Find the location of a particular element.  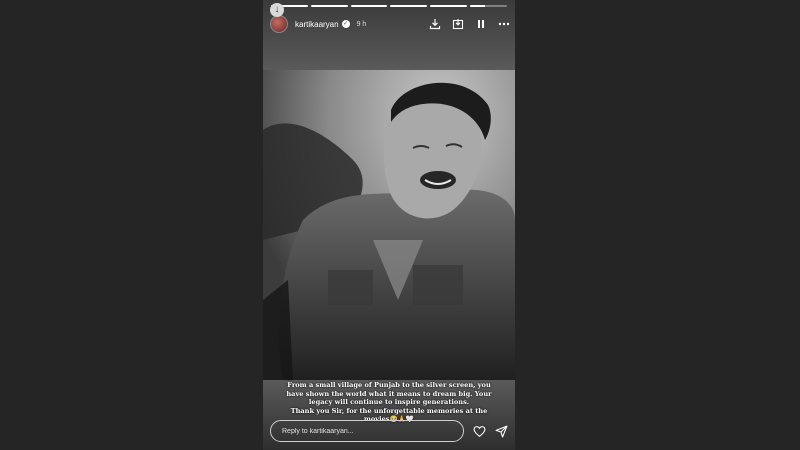

header-actions is located at coordinates (469, 24).